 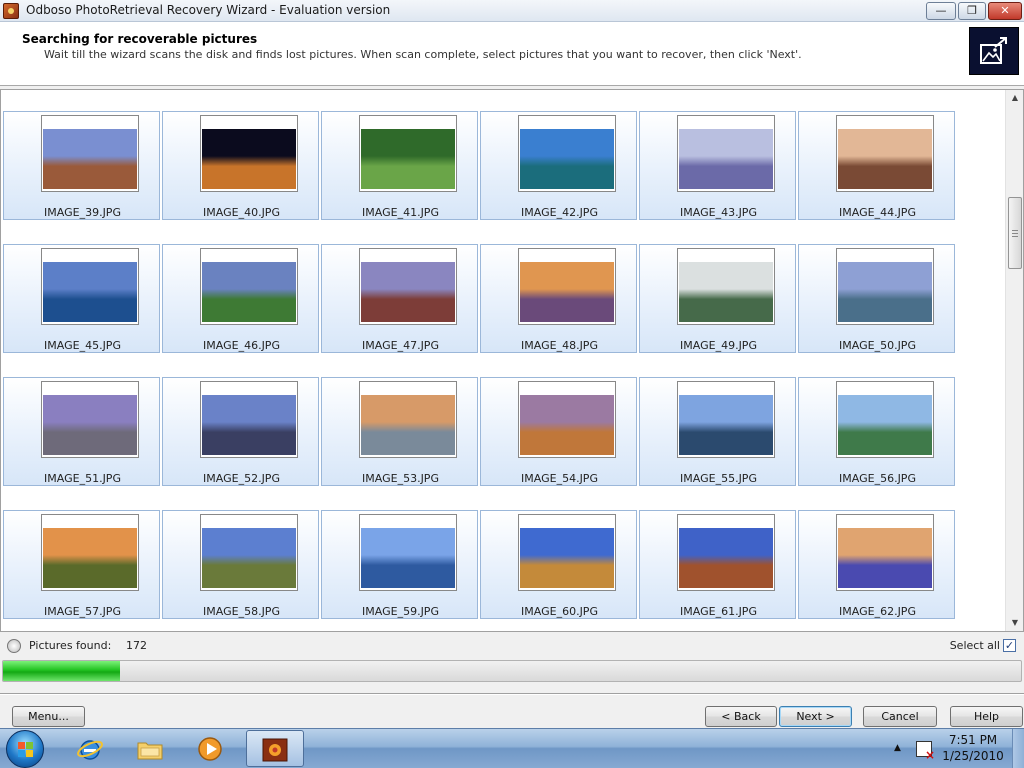 I want to click on show-desktop-button, so click(x=1018, y=748).